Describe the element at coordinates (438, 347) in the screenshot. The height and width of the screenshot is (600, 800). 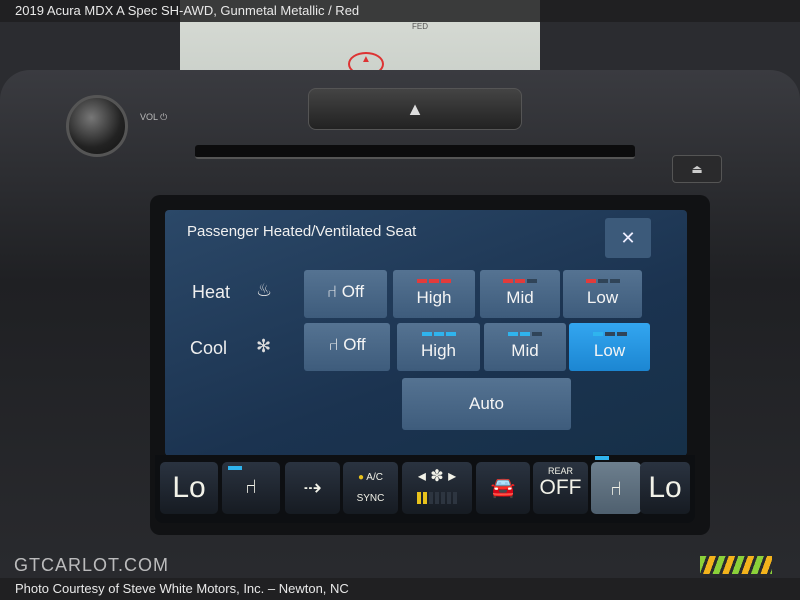
I see `cool-high-button: High` at that location.